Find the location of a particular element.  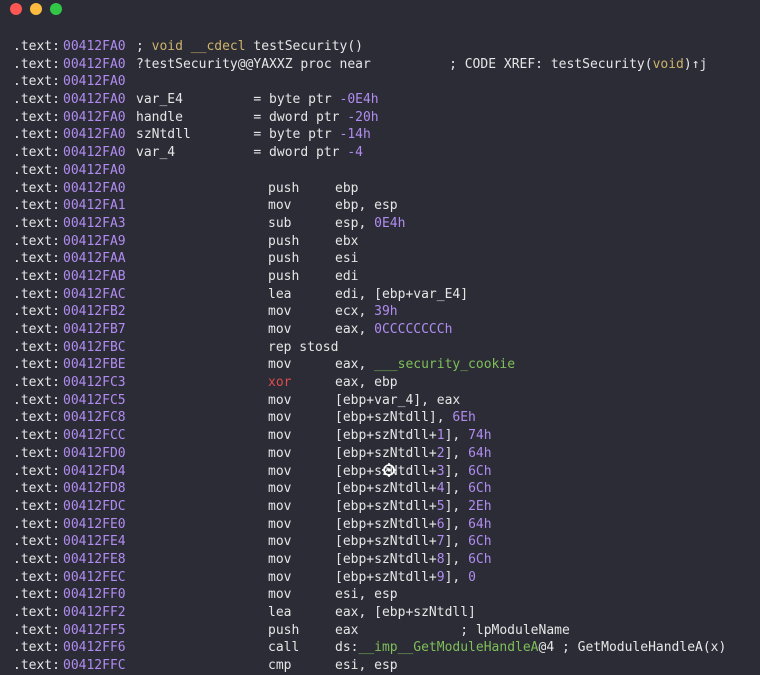

maximize-window-button is located at coordinates (56, 9).